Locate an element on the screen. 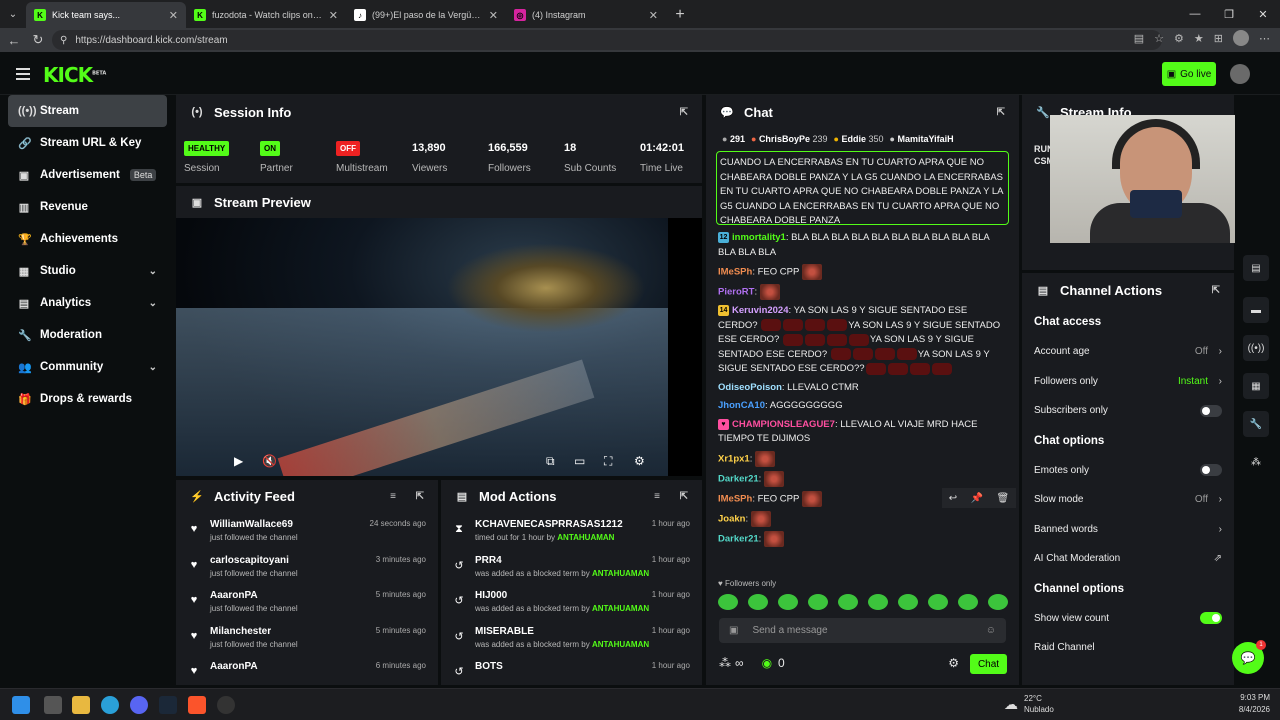  top-gifter: ● 291 is located at coordinates (733, 139).